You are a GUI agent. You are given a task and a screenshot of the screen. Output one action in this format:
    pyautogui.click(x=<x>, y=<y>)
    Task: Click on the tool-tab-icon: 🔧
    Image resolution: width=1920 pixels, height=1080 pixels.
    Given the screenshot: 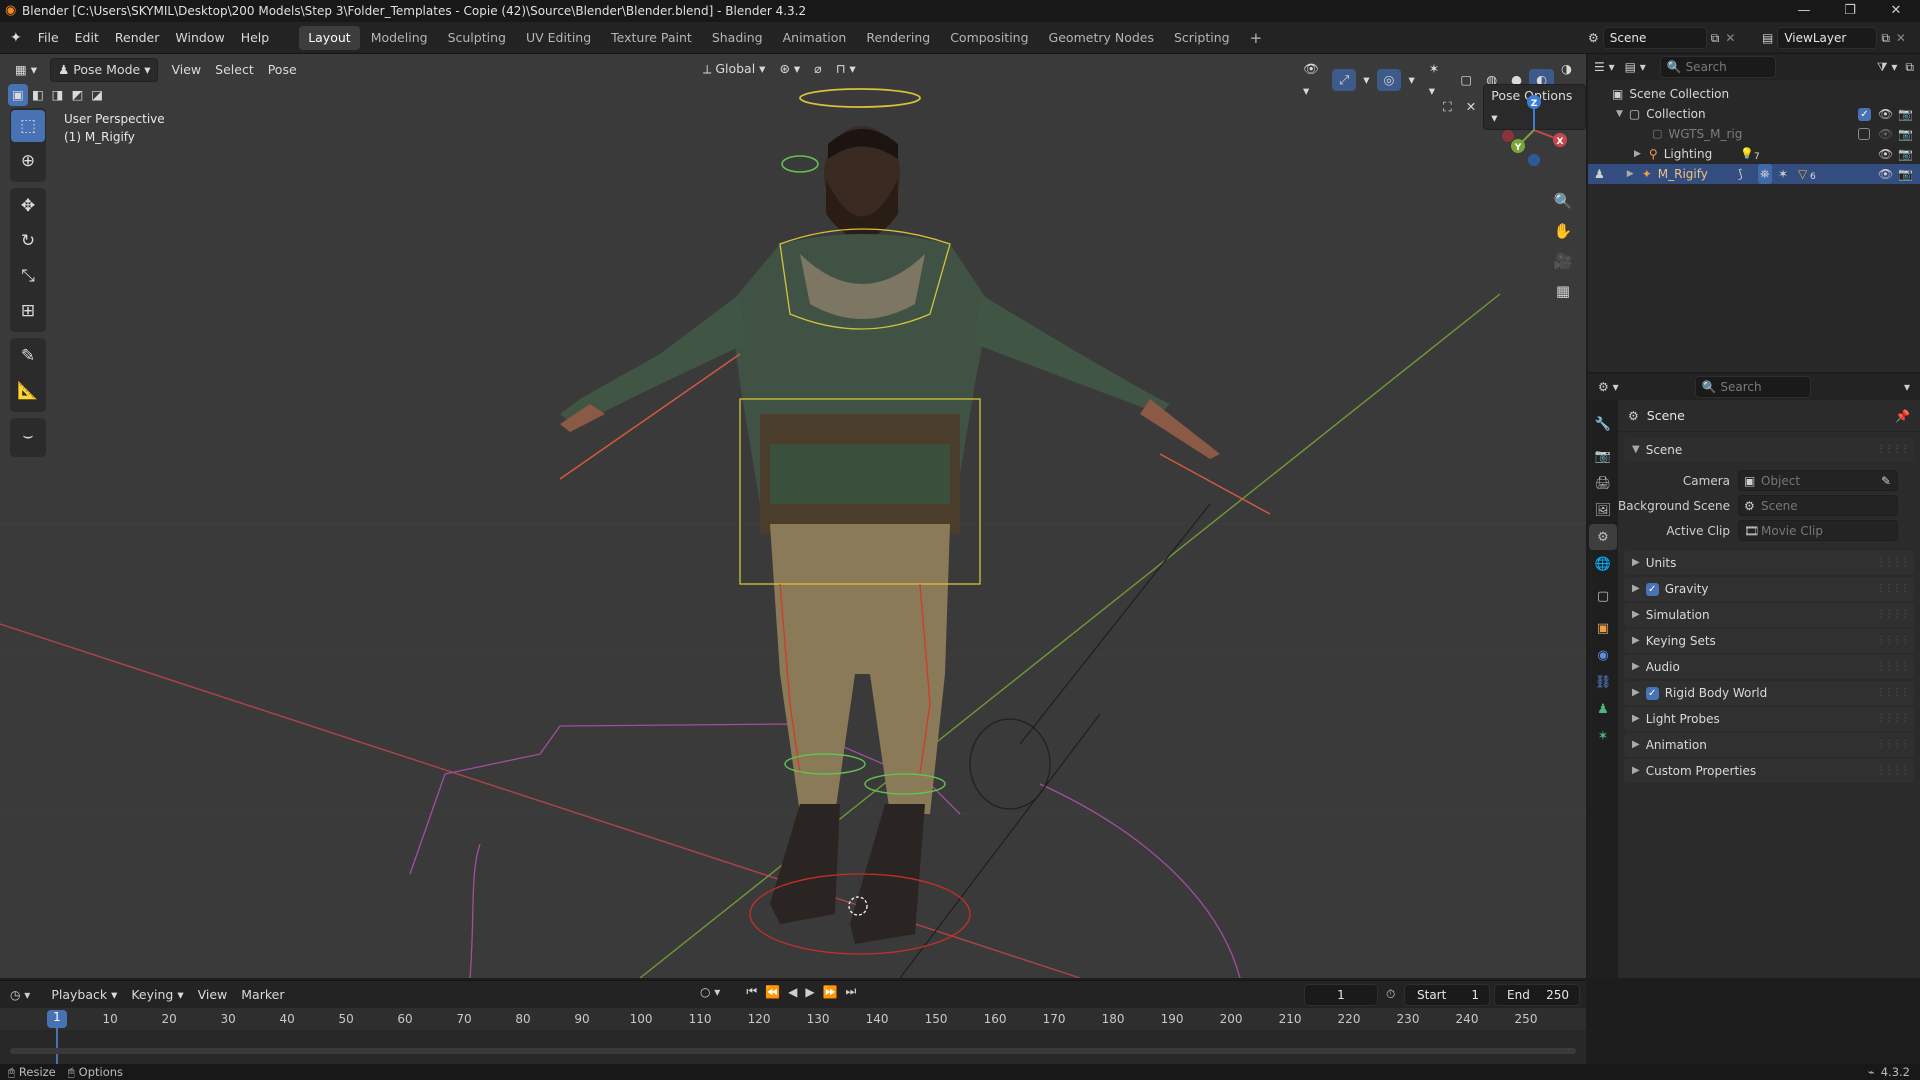 What is the action you would take?
    pyautogui.click(x=1603, y=424)
    